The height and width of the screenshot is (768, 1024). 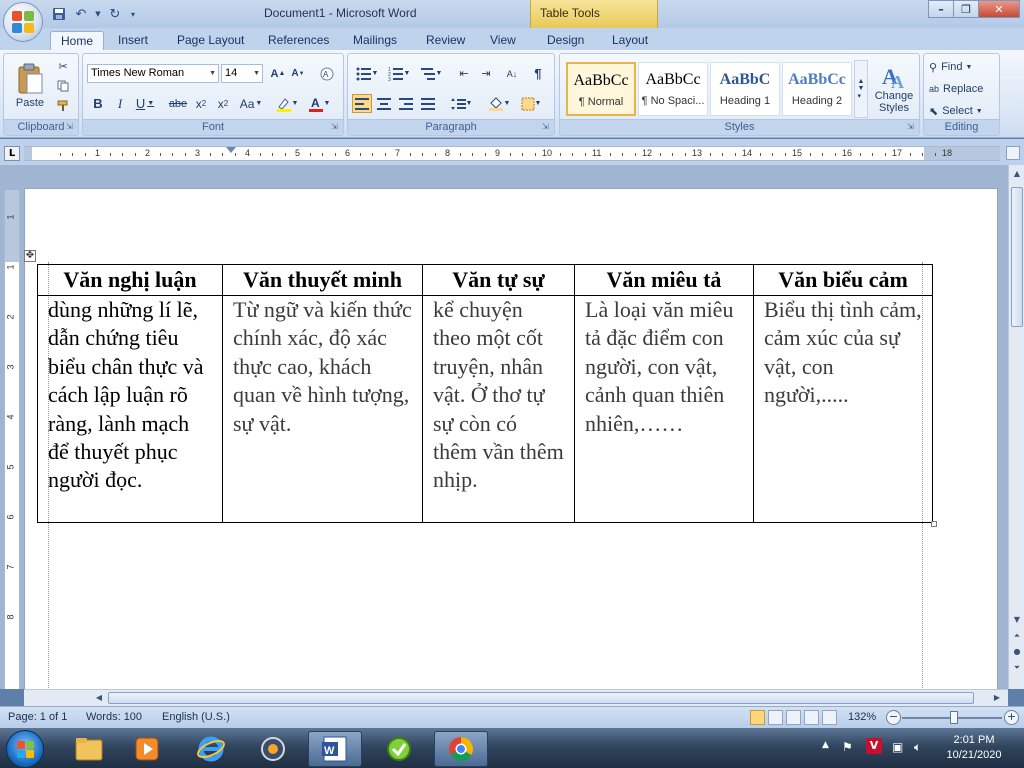 I want to click on replace-button: ab Replace, so click(x=962, y=89).